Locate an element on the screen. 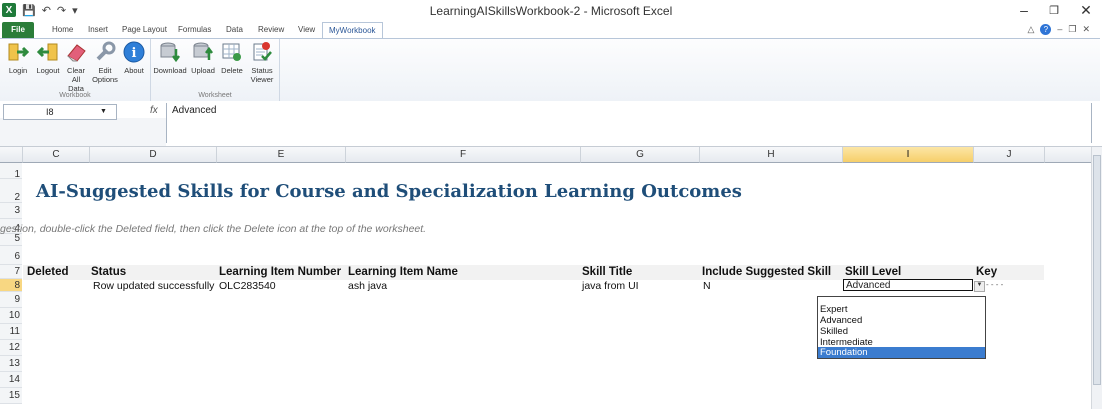  header-learning-item-number: Learning Item Number is located at coordinates (280, 272).